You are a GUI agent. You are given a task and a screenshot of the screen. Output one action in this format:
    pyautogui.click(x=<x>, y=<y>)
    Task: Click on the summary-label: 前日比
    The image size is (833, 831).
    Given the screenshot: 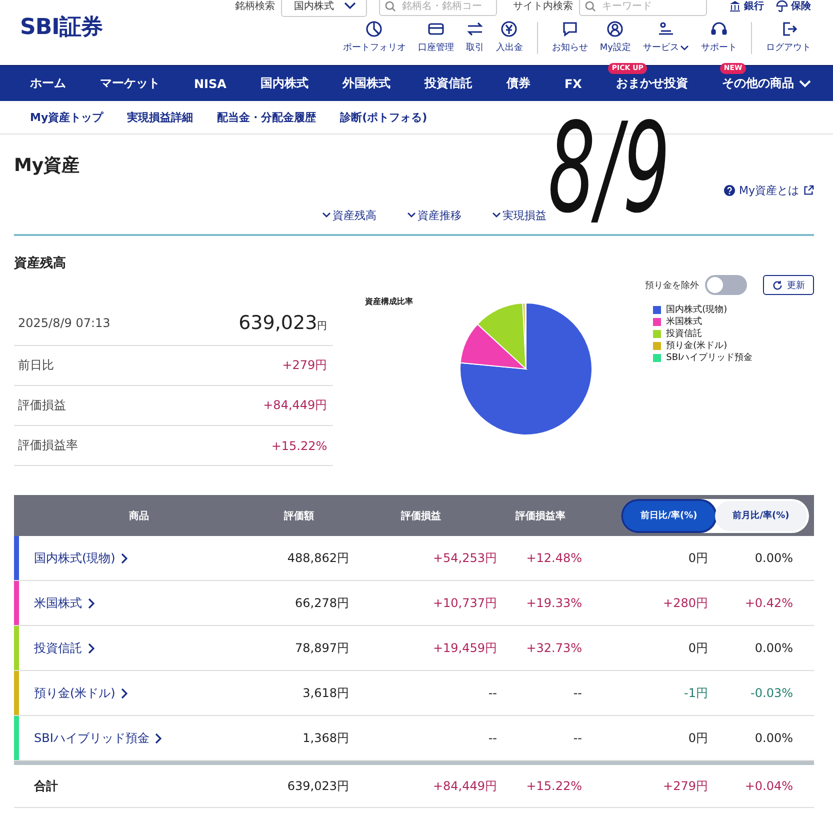 What is the action you would take?
    pyautogui.click(x=36, y=365)
    